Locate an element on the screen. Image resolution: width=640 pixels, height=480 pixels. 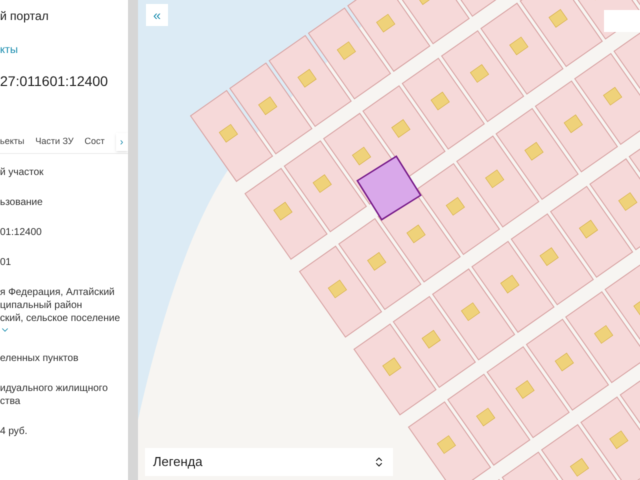
field-value: еленных пунктов is located at coordinates (40, 358).